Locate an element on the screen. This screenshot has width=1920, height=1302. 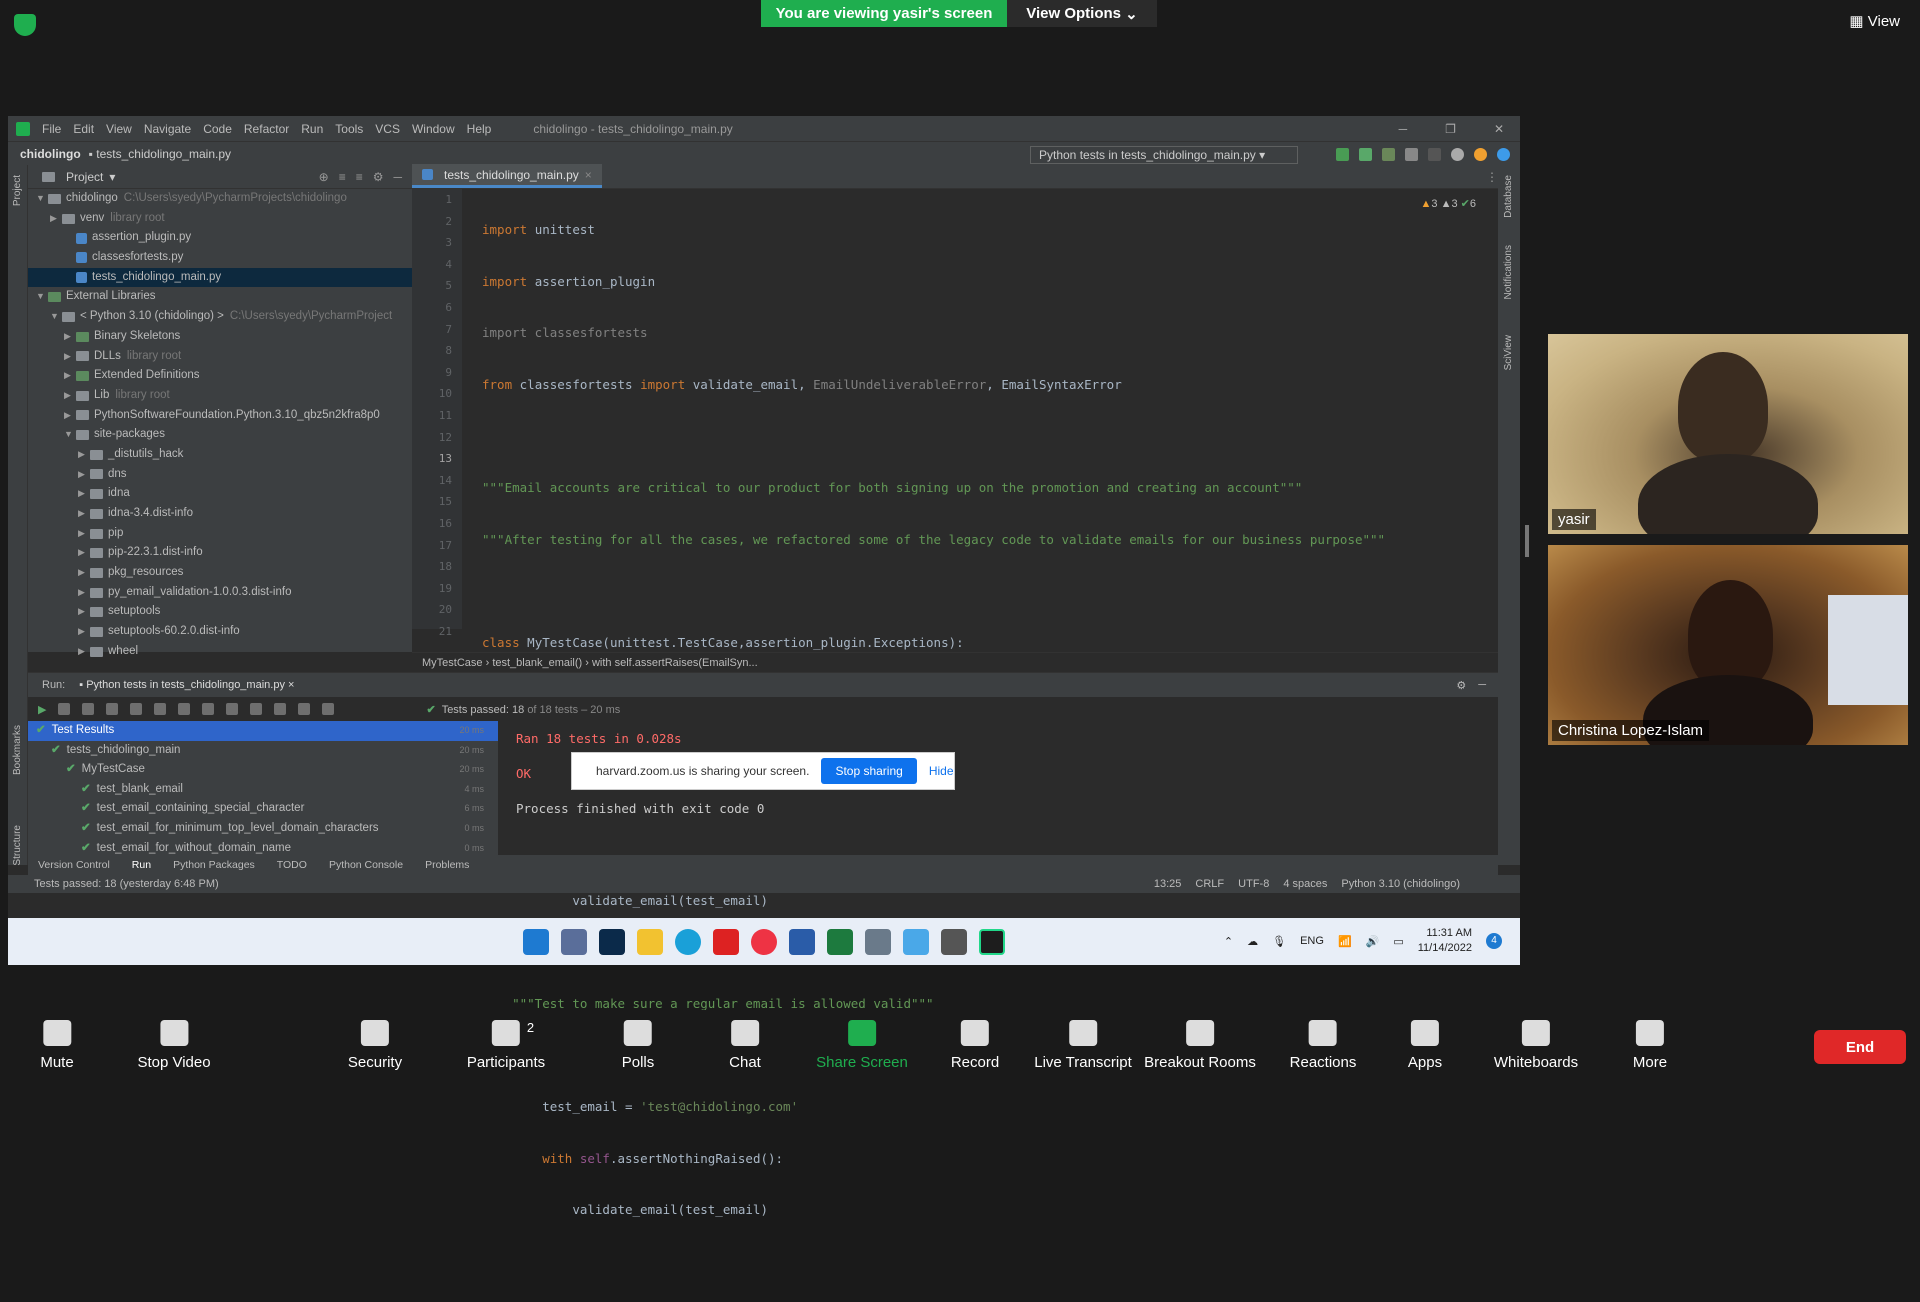
indent-setting: 4 spaces is located at coordinates (1305, 884).